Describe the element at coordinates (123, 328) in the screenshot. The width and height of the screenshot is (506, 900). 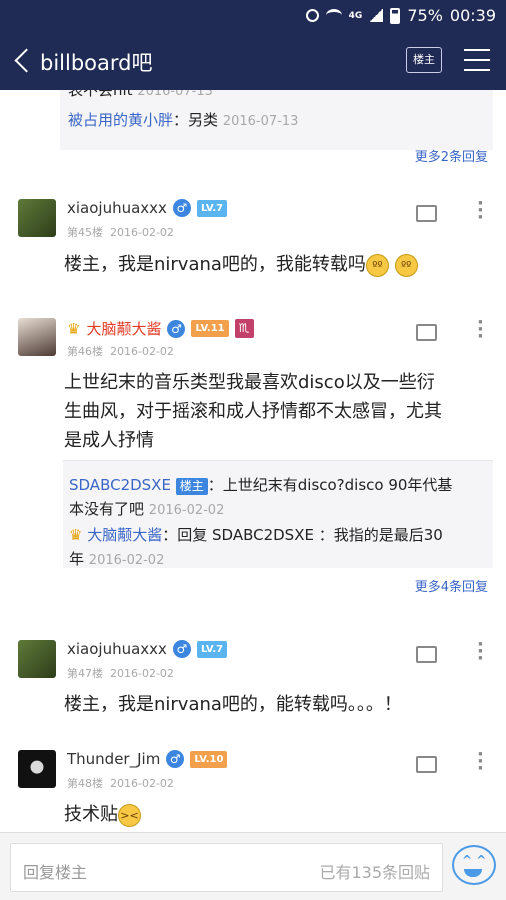
I see `username: 大脑颟大酱` at that location.